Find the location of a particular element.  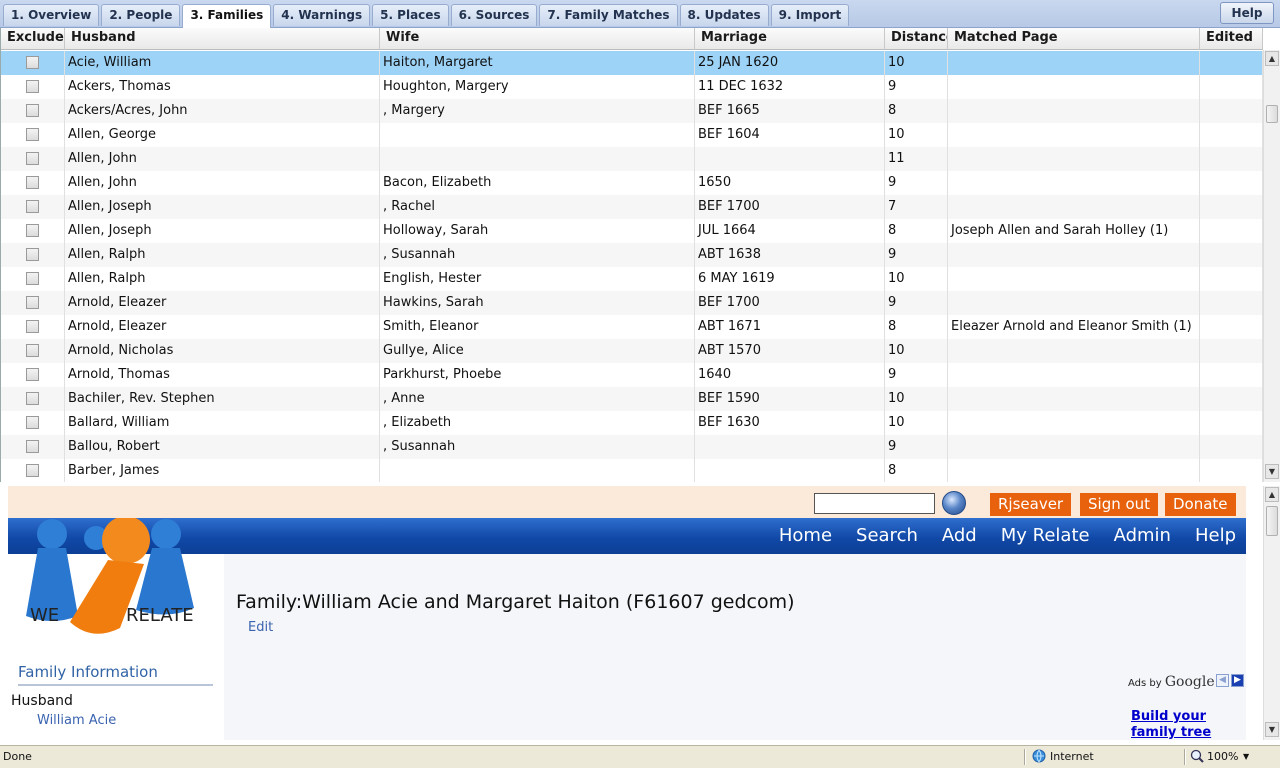

table-row: Allen, Ralph, Susannah ABT 1638 9 is located at coordinates (632, 255).